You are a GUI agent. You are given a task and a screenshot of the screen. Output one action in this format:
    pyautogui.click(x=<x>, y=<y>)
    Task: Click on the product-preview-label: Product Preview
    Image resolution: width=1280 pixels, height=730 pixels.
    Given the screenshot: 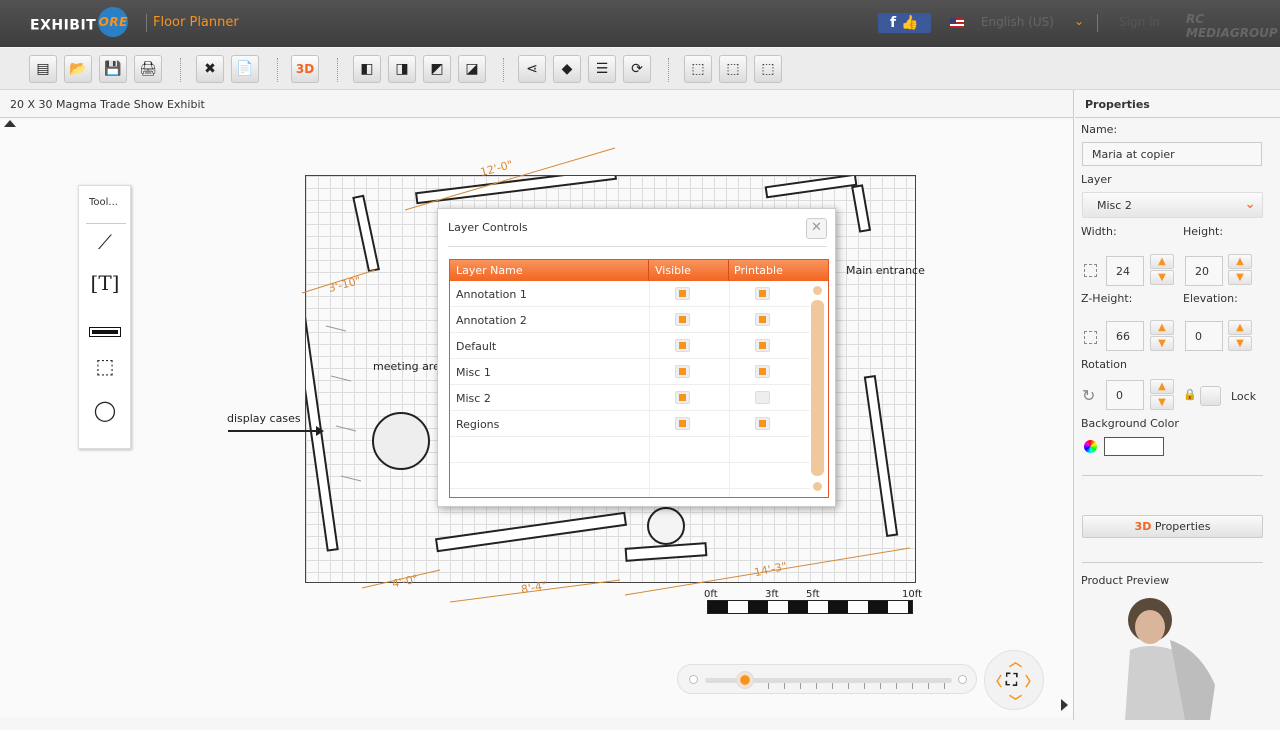 What is the action you would take?
    pyautogui.click(x=1125, y=580)
    